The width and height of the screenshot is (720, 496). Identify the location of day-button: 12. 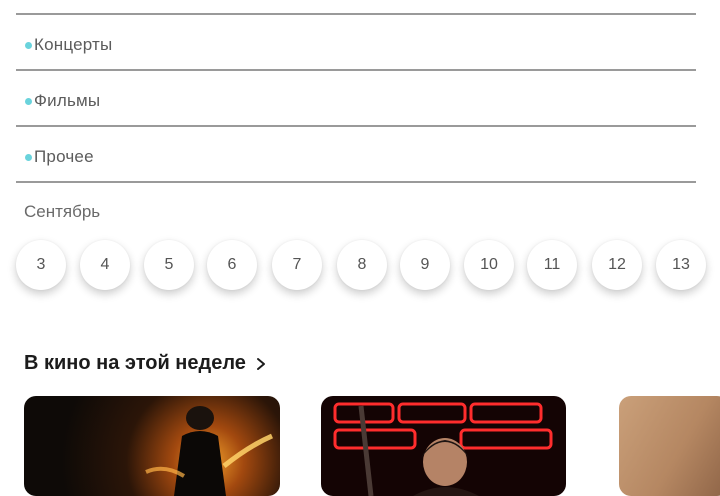
(617, 265).